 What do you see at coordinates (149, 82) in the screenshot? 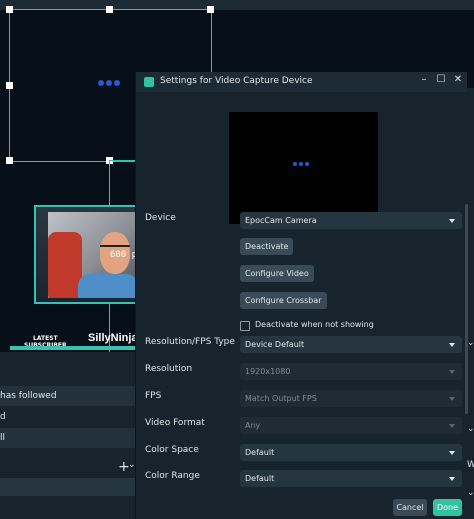
I see `app-icon` at bounding box center [149, 82].